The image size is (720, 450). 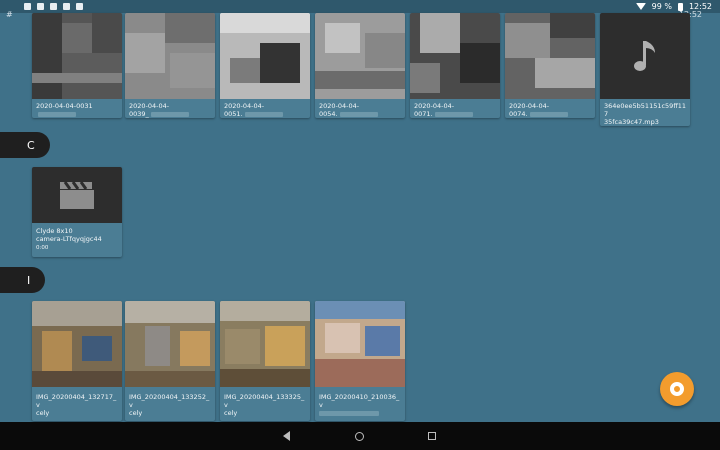 What do you see at coordinates (42, 248) in the screenshot?
I see `video-duration: 0:00` at bounding box center [42, 248].